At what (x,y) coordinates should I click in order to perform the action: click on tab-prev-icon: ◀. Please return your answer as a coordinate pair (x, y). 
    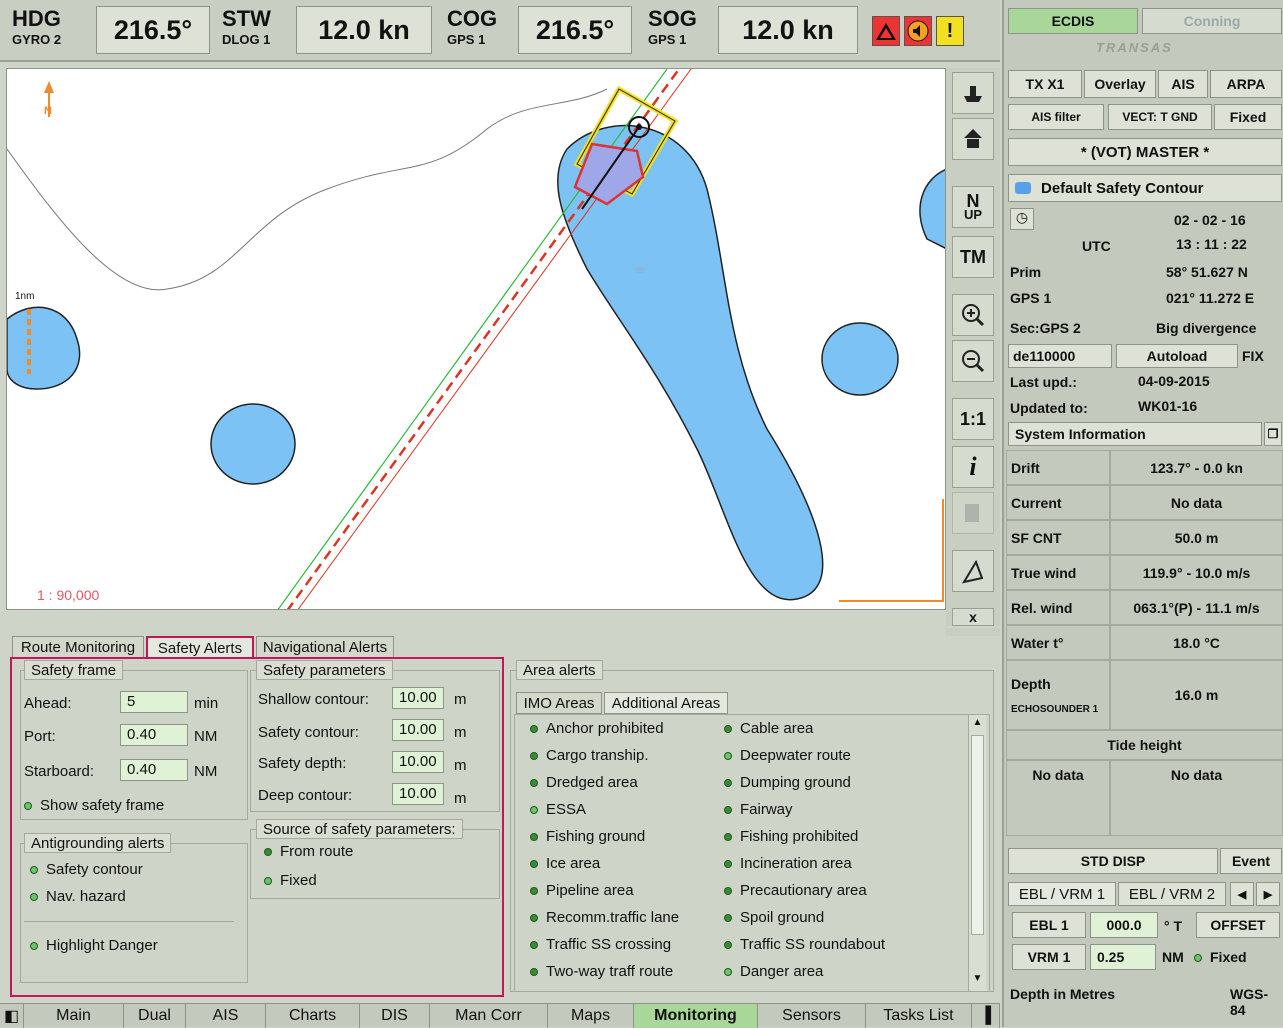
    Looking at the image, I should click on (1242, 894).